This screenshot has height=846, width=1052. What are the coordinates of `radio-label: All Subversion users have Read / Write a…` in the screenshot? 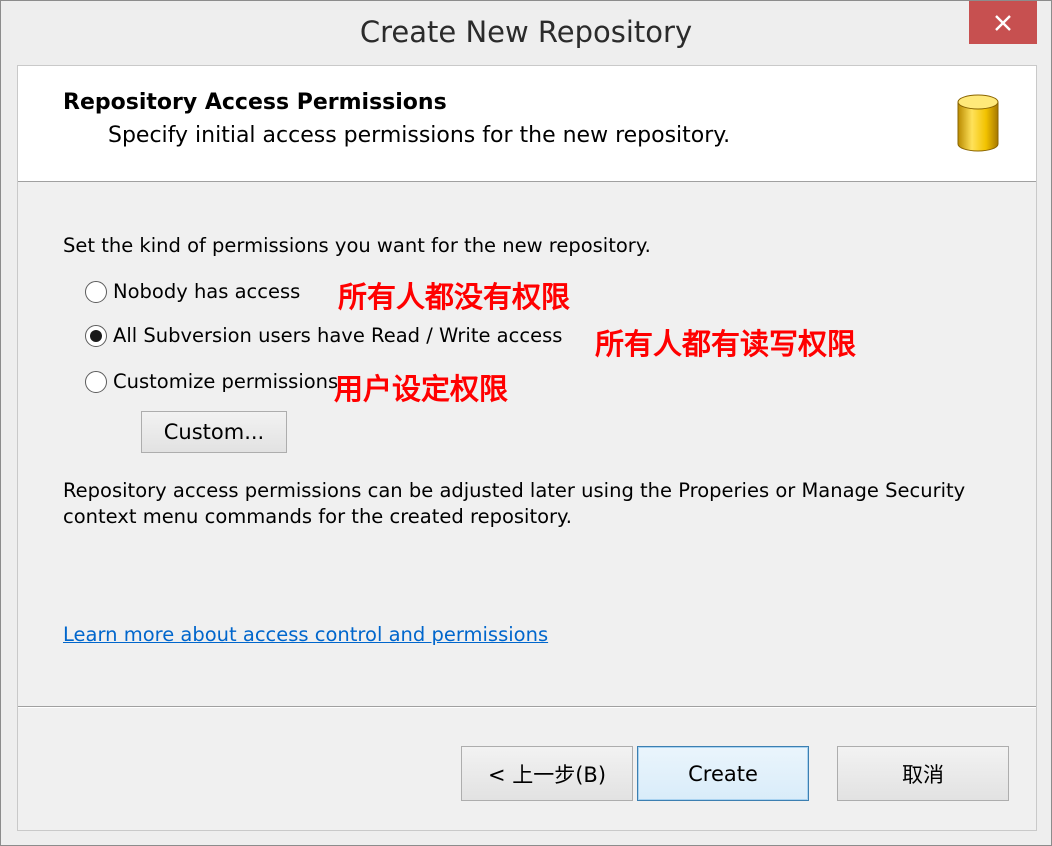 It's located at (338, 335).